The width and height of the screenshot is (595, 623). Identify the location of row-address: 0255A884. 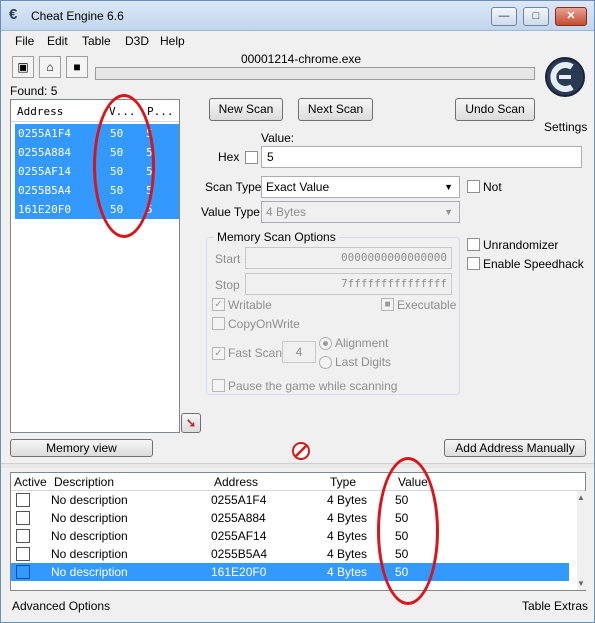
(238, 518).